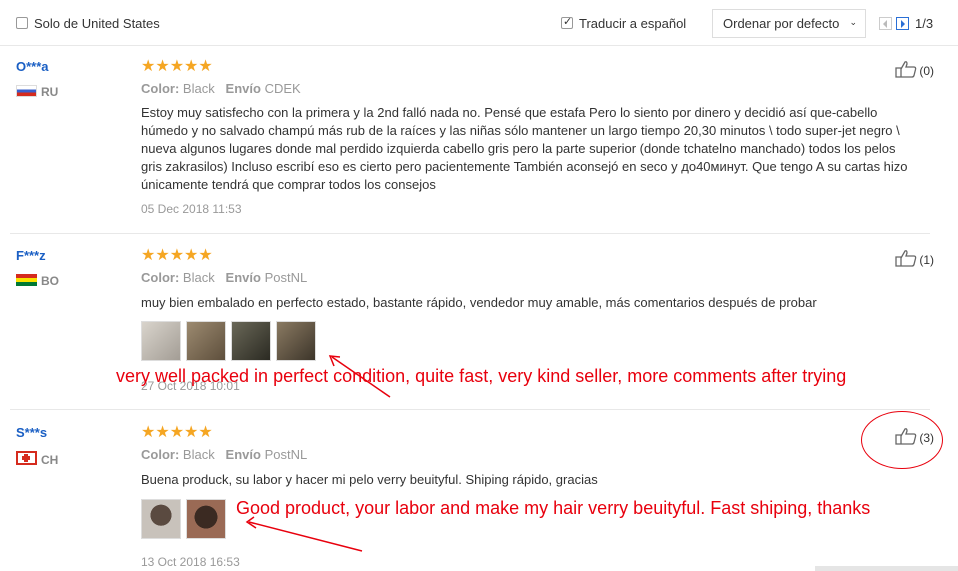 The width and height of the screenshot is (958, 571). Describe the element at coordinates (902, 440) in the screenshot. I see `highlight-circle` at that location.